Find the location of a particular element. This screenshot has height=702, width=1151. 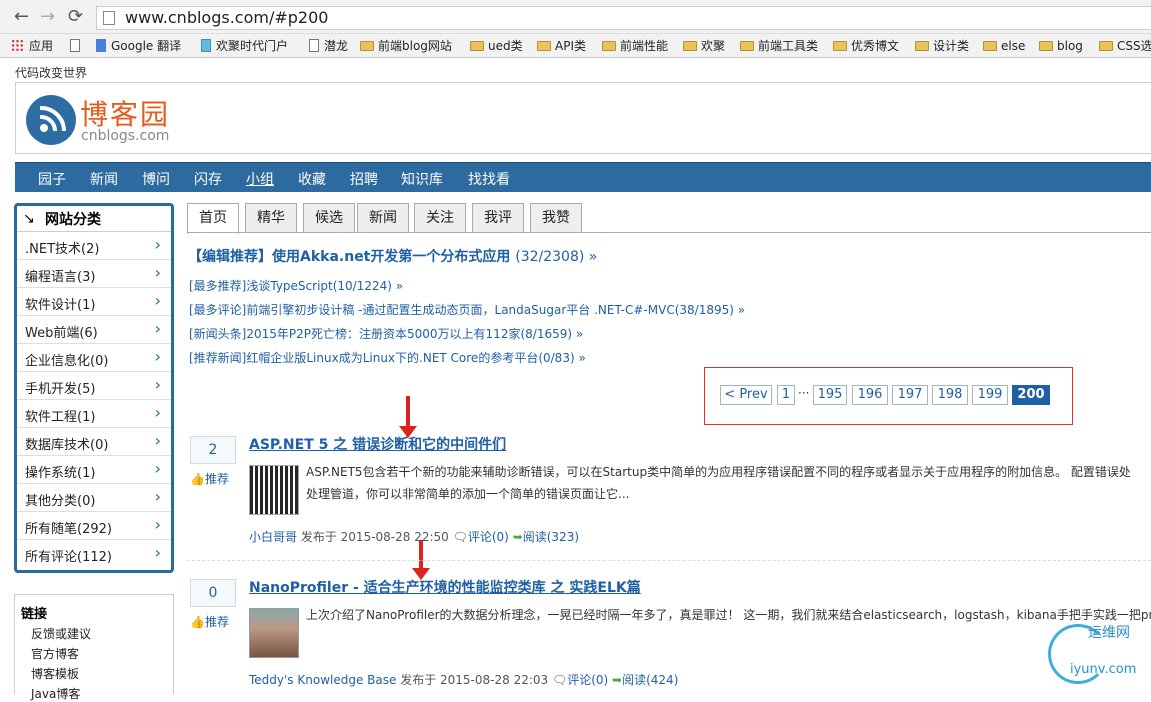

category-header: ↘ 网站分类 is located at coordinates (94, 219).